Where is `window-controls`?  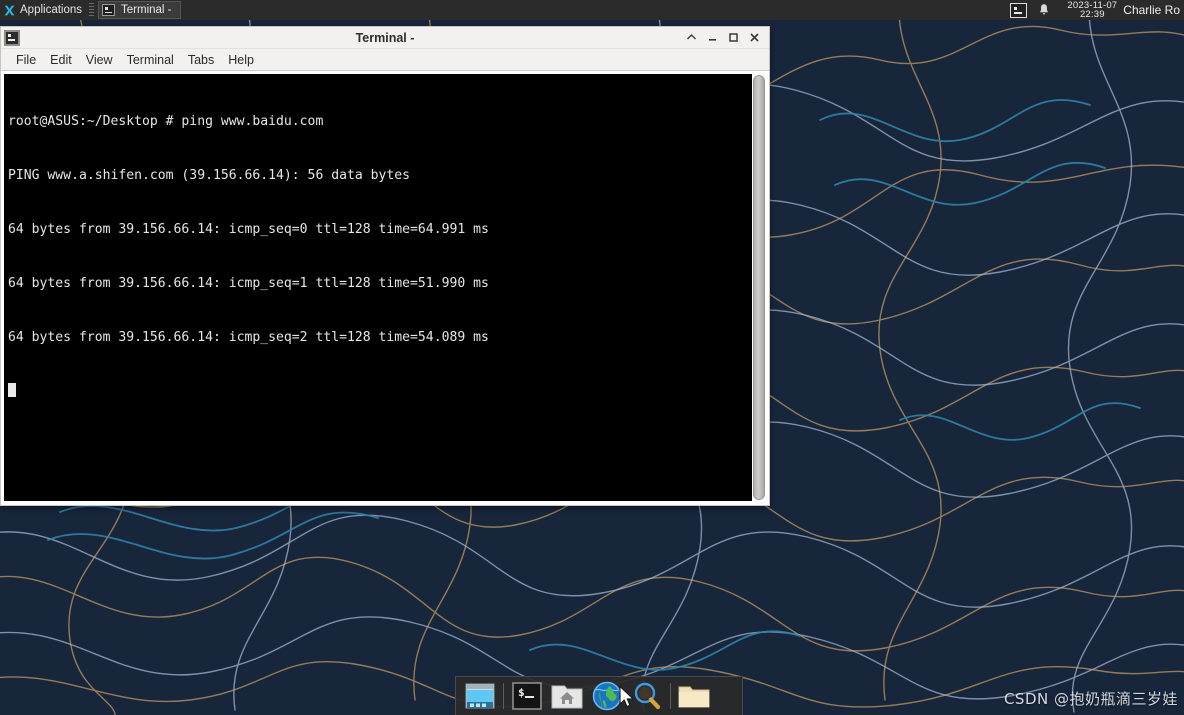 window-controls is located at coordinates (725, 38).